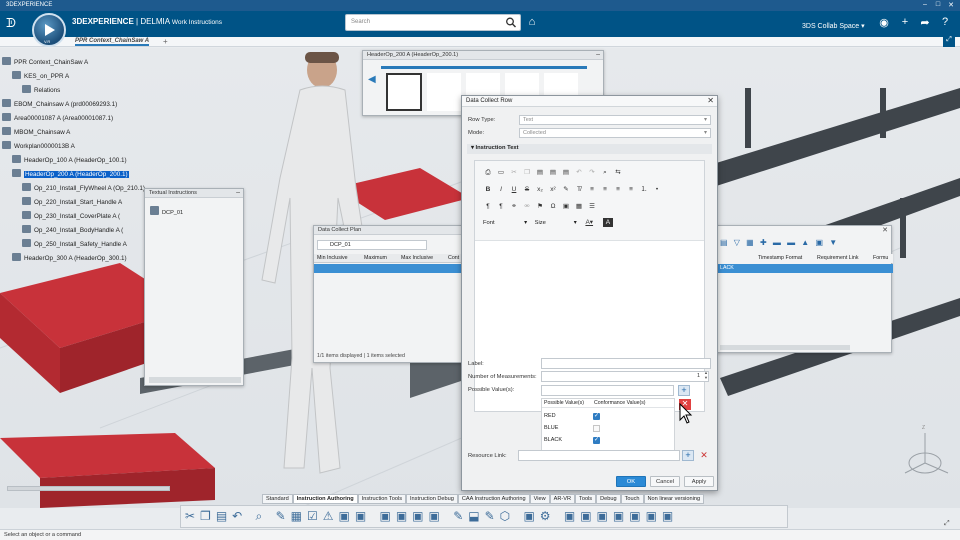 The height and width of the screenshot is (540, 960). Describe the element at coordinates (631, 189) in the screenshot. I see `justify-icon: ≡` at that location.